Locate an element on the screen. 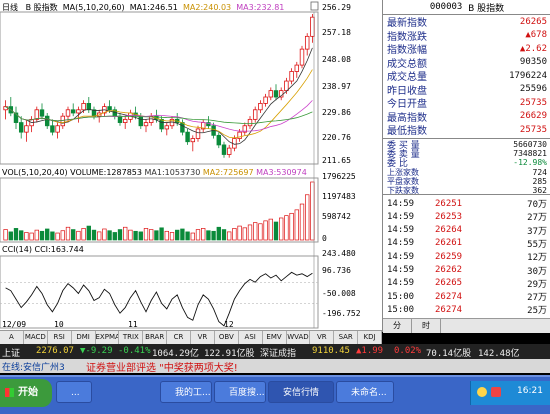  date-axis-label: 12/09 is located at coordinates (14, 324).